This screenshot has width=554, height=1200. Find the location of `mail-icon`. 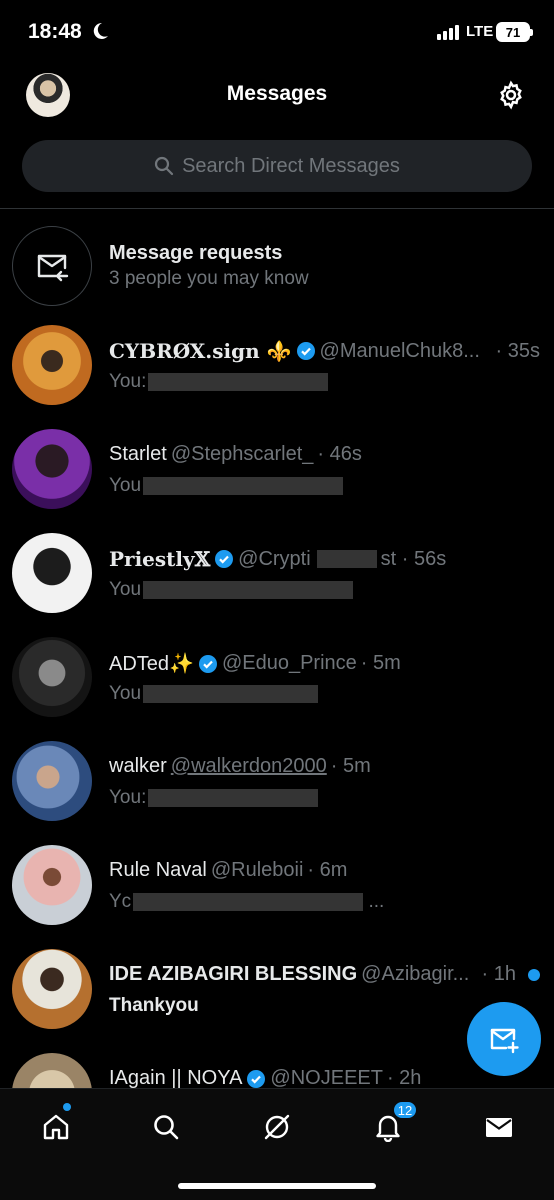

mail-icon is located at coordinates (499, 1127).